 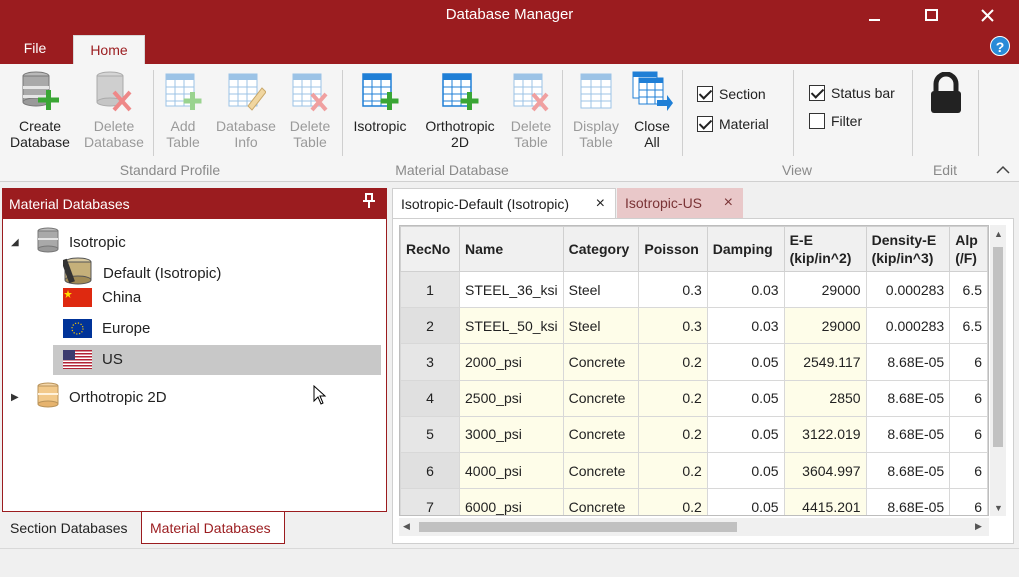 I want to click on tab-material-databases: Material Databases, so click(x=213, y=528).